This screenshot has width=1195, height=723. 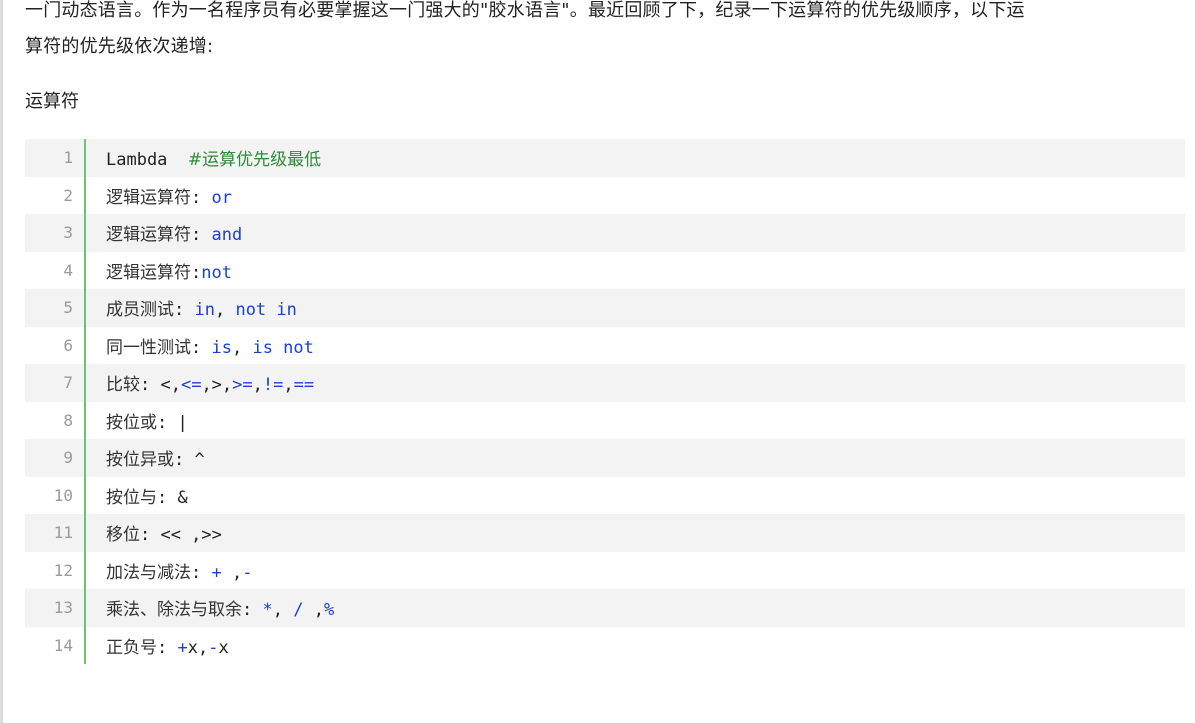 I want to click on code-line-text: 正负号: +x,-x, so click(x=157, y=645).